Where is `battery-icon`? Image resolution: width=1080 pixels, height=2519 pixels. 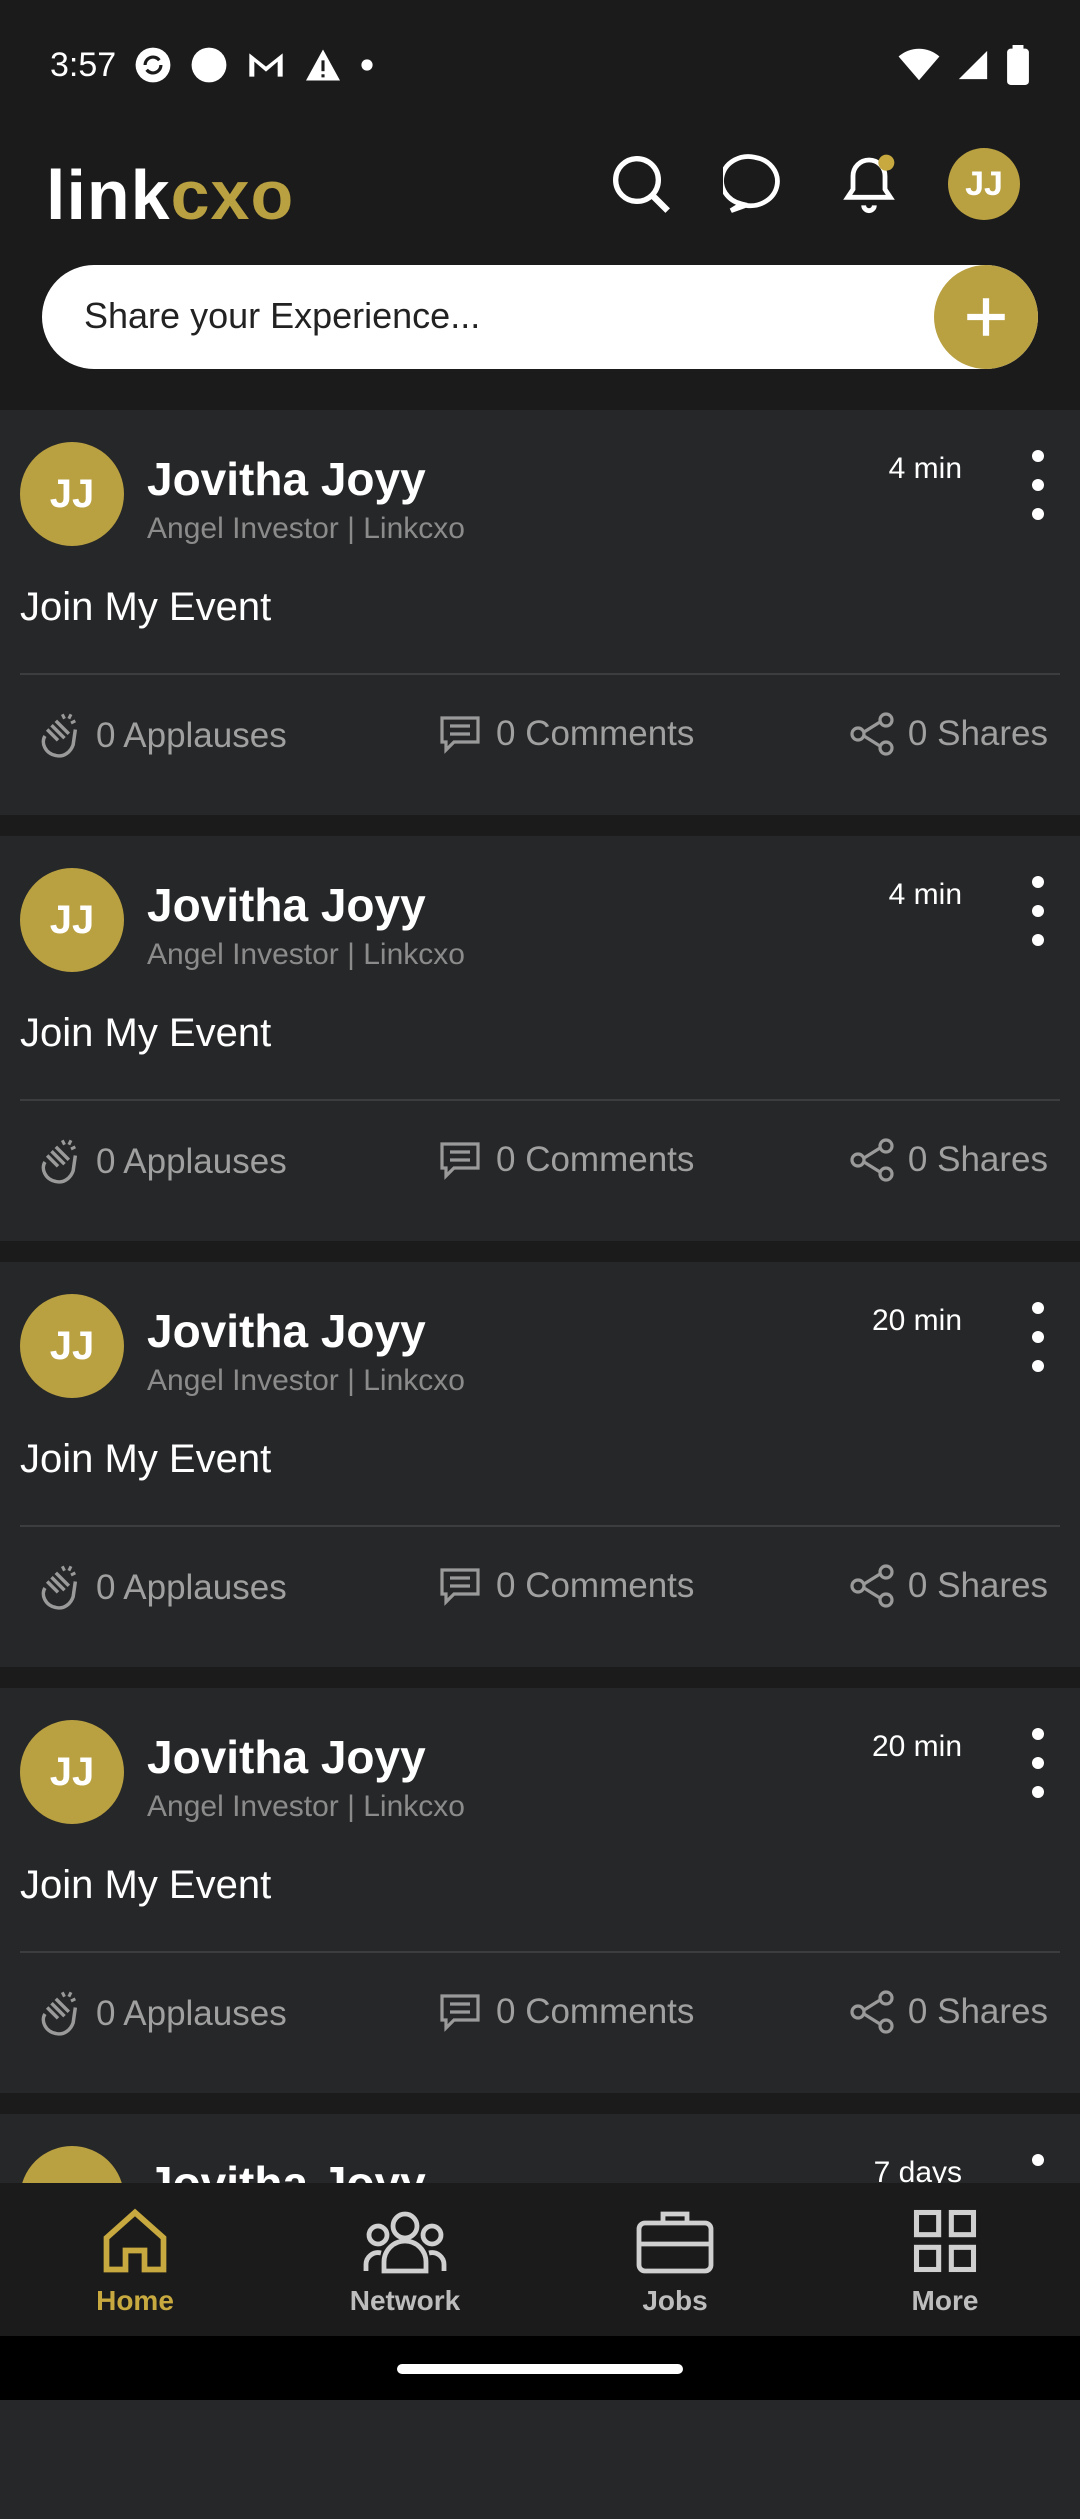 battery-icon is located at coordinates (1018, 65).